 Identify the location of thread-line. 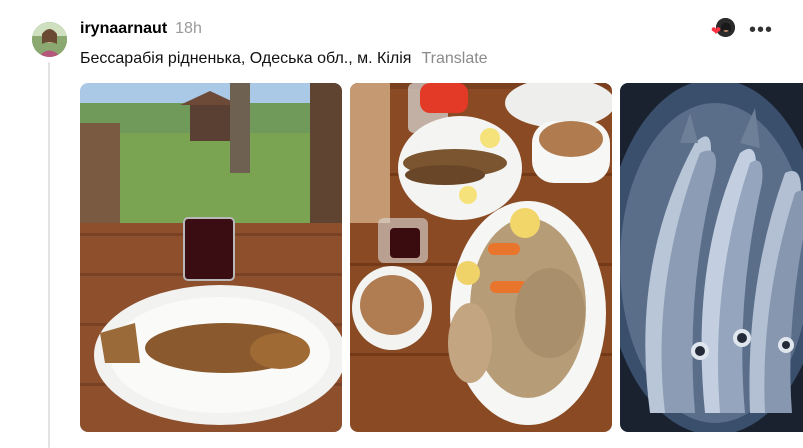
(49, 255).